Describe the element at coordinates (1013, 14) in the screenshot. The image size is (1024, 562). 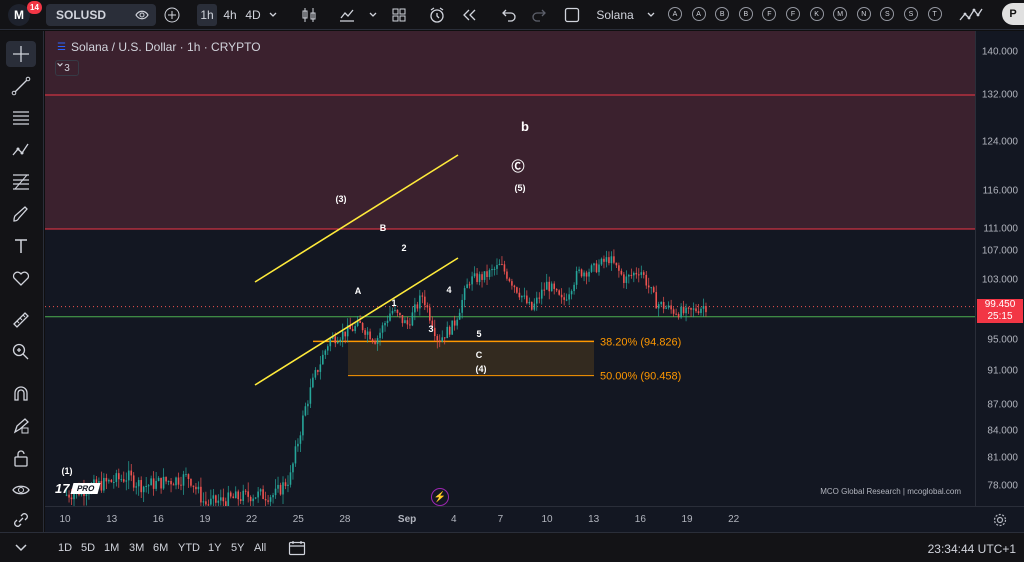
I see `publish-button: P` at that location.